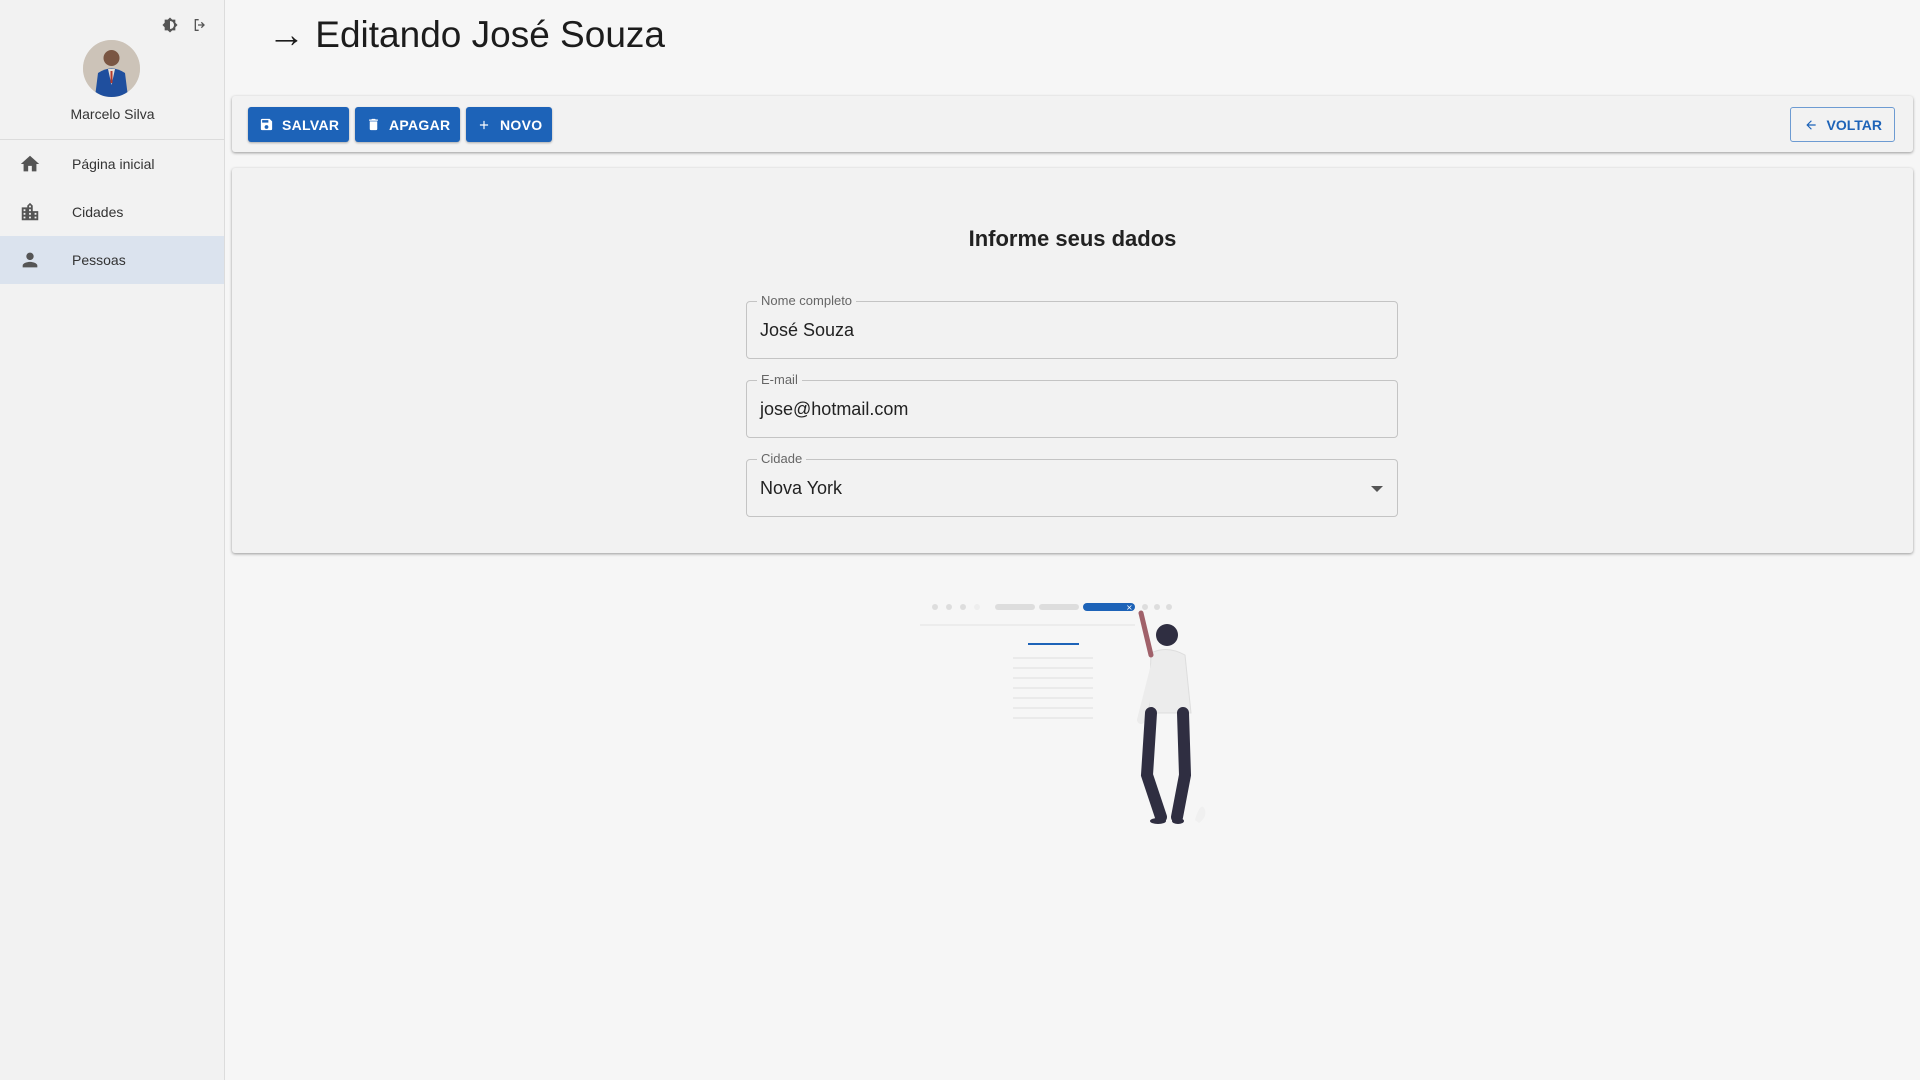 This screenshot has width=1920, height=1080. I want to click on sidebar-item-pessoas: Pessoas, so click(112, 260).